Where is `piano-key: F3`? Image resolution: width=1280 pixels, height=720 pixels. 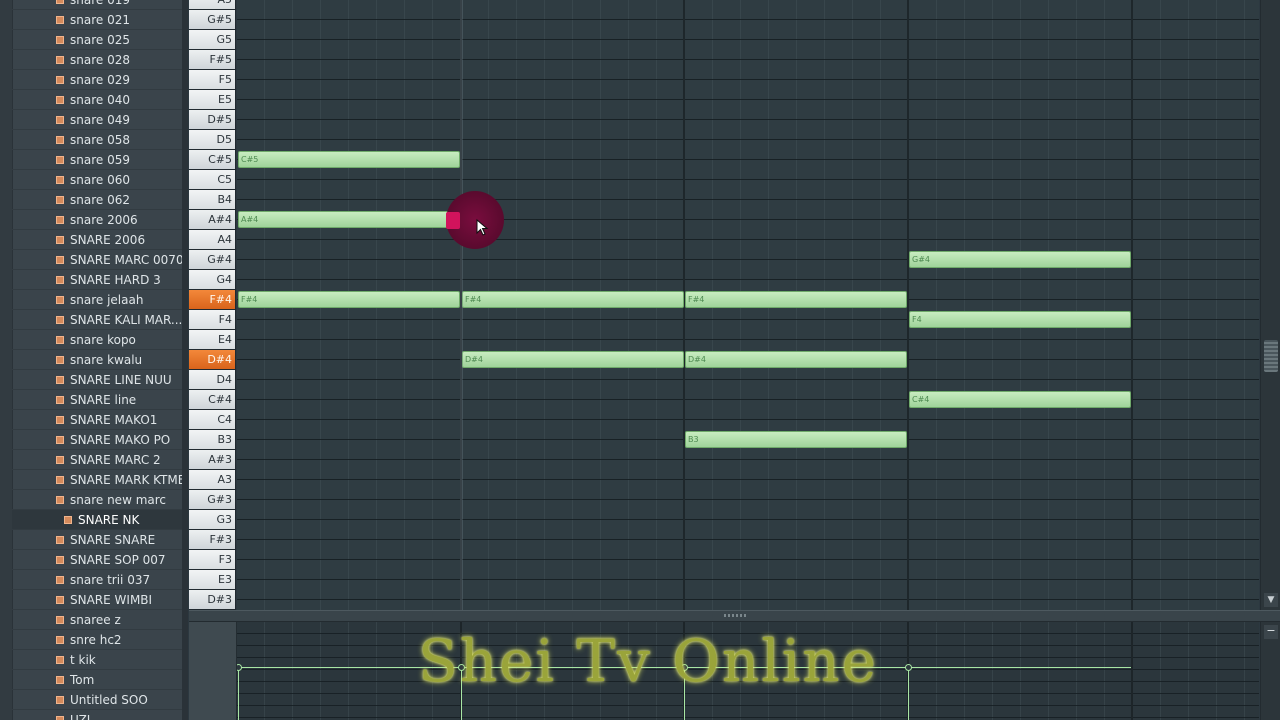
piano-key: F3 is located at coordinates (212, 559).